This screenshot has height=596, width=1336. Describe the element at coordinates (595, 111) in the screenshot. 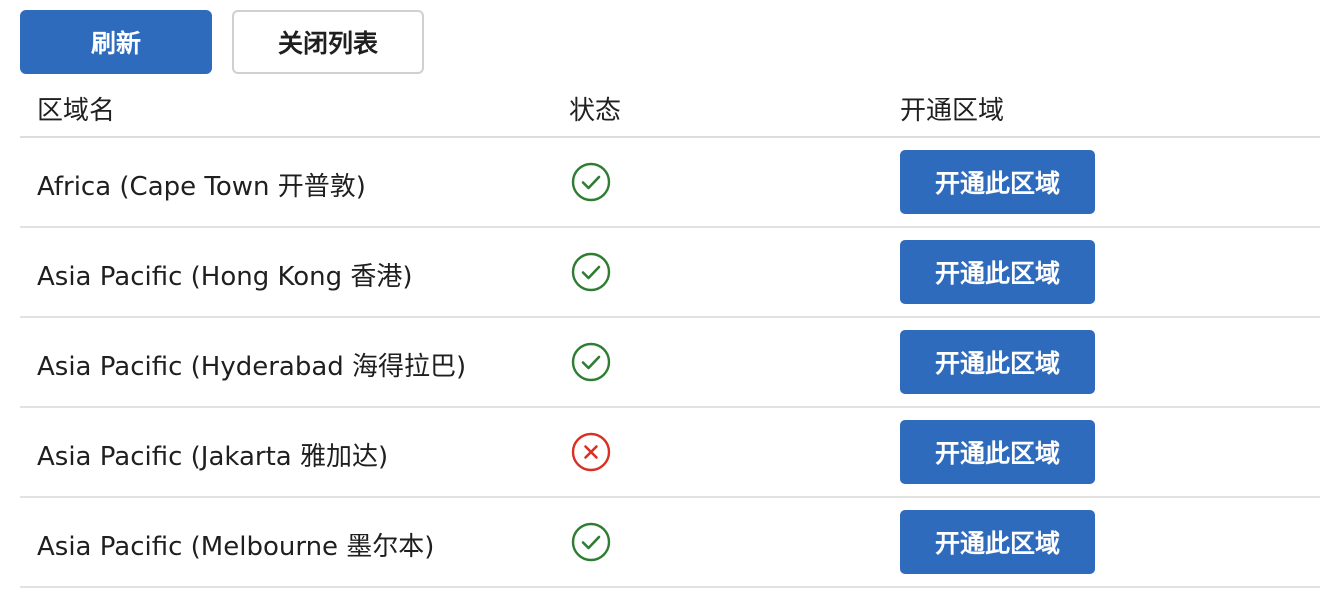

I see `header-status: 状态` at that location.